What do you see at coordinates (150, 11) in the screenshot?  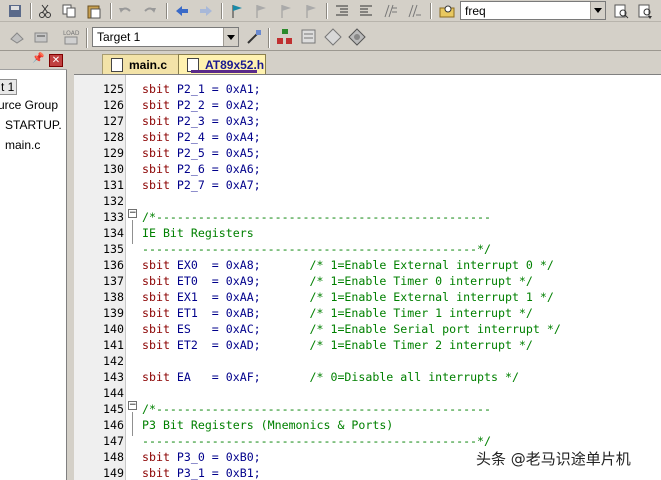 I see `redo-icon` at bounding box center [150, 11].